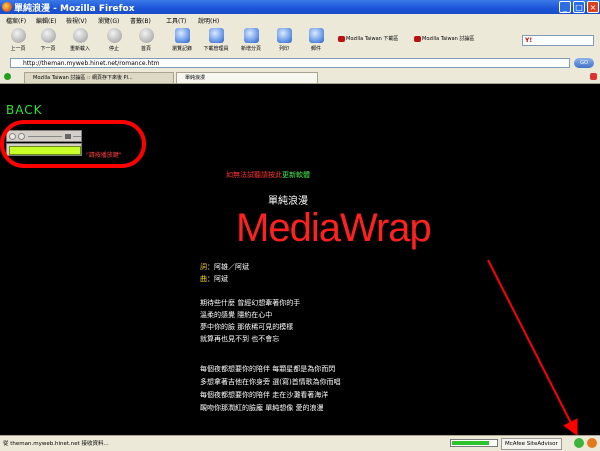 The width and height of the screenshot is (600, 451). Describe the element at coordinates (592, 443) in the screenshot. I see `firefox-status-icon` at that location.